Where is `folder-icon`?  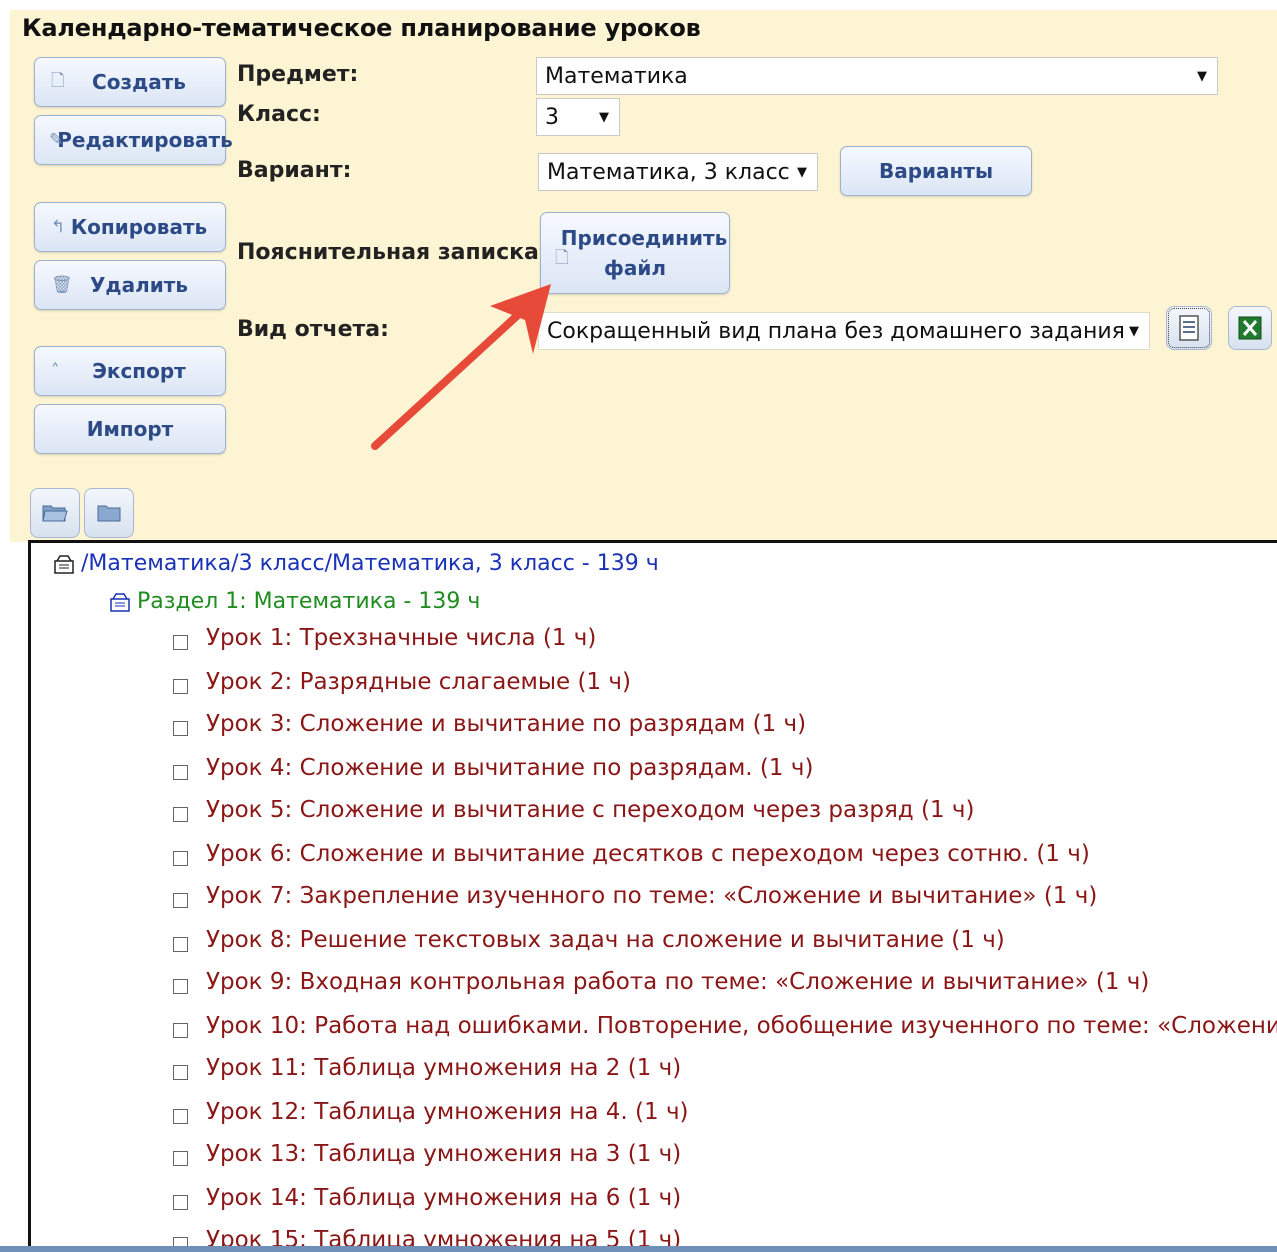 folder-icon is located at coordinates (109, 513).